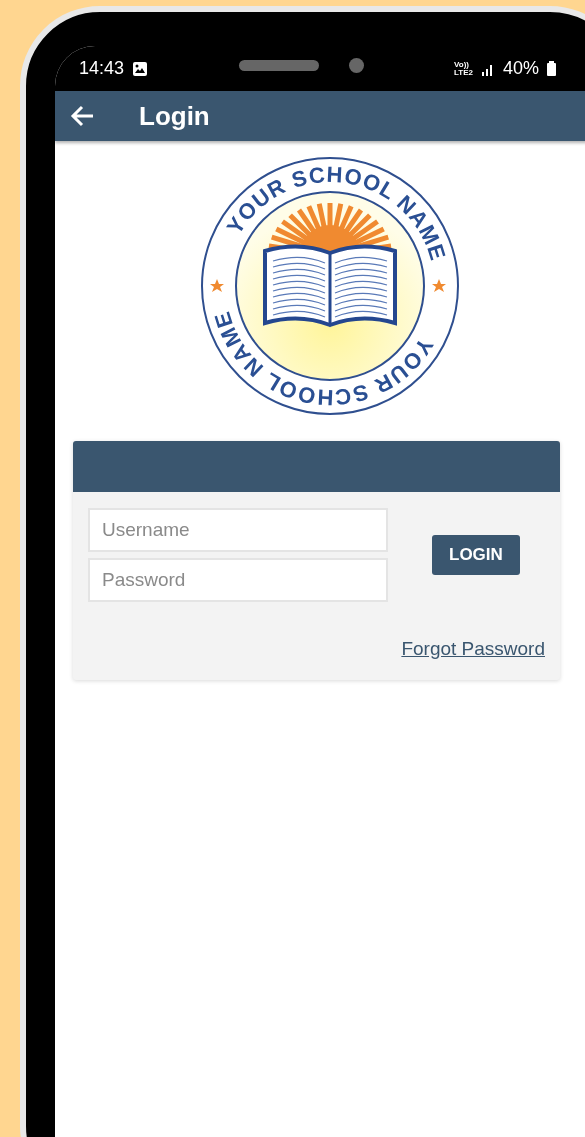 The height and width of the screenshot is (1137, 585). What do you see at coordinates (461, 64) in the screenshot?
I see `network-label: Vo))` at bounding box center [461, 64].